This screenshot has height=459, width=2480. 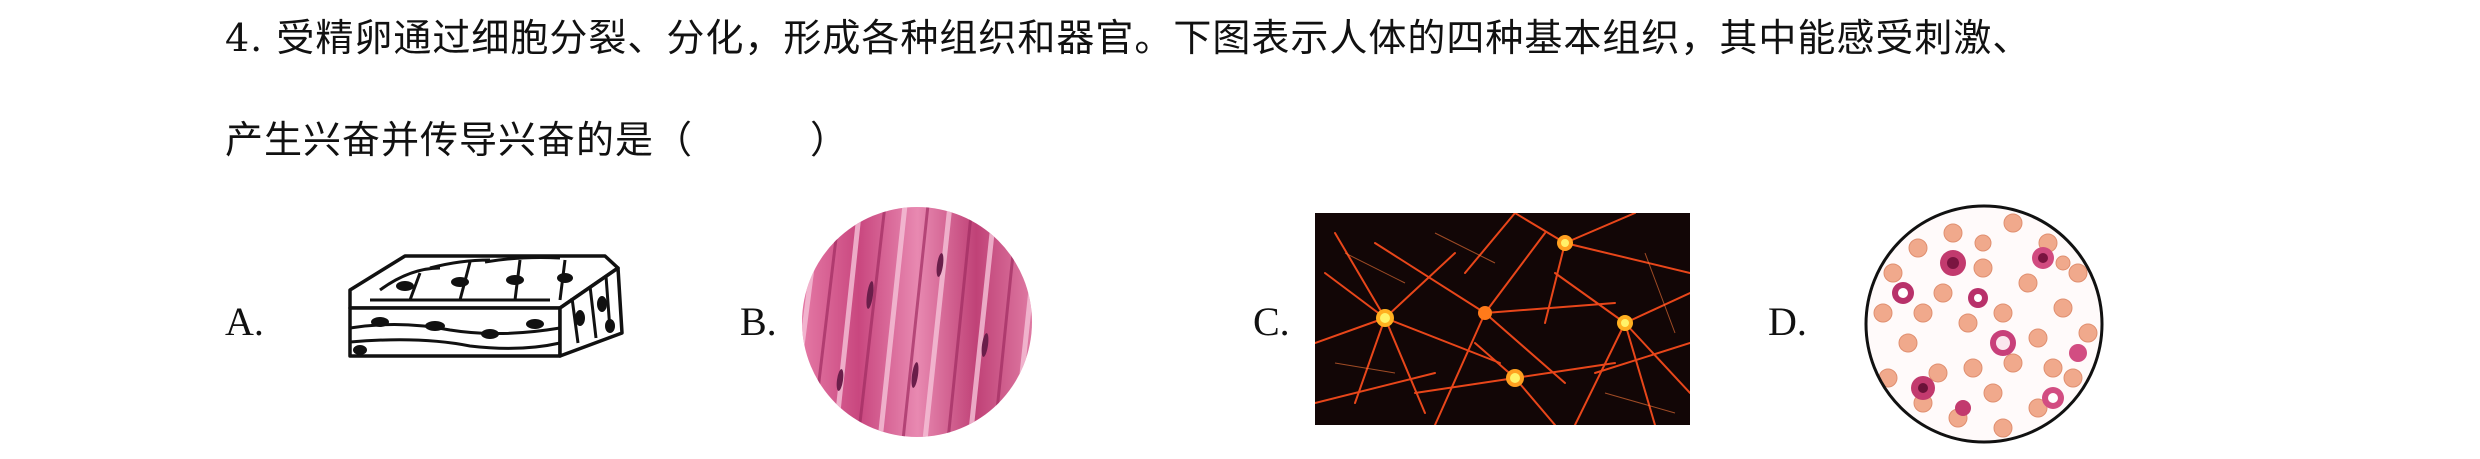 What do you see at coordinates (244, 322) in the screenshot?
I see `option-a-label: A.` at bounding box center [244, 322].